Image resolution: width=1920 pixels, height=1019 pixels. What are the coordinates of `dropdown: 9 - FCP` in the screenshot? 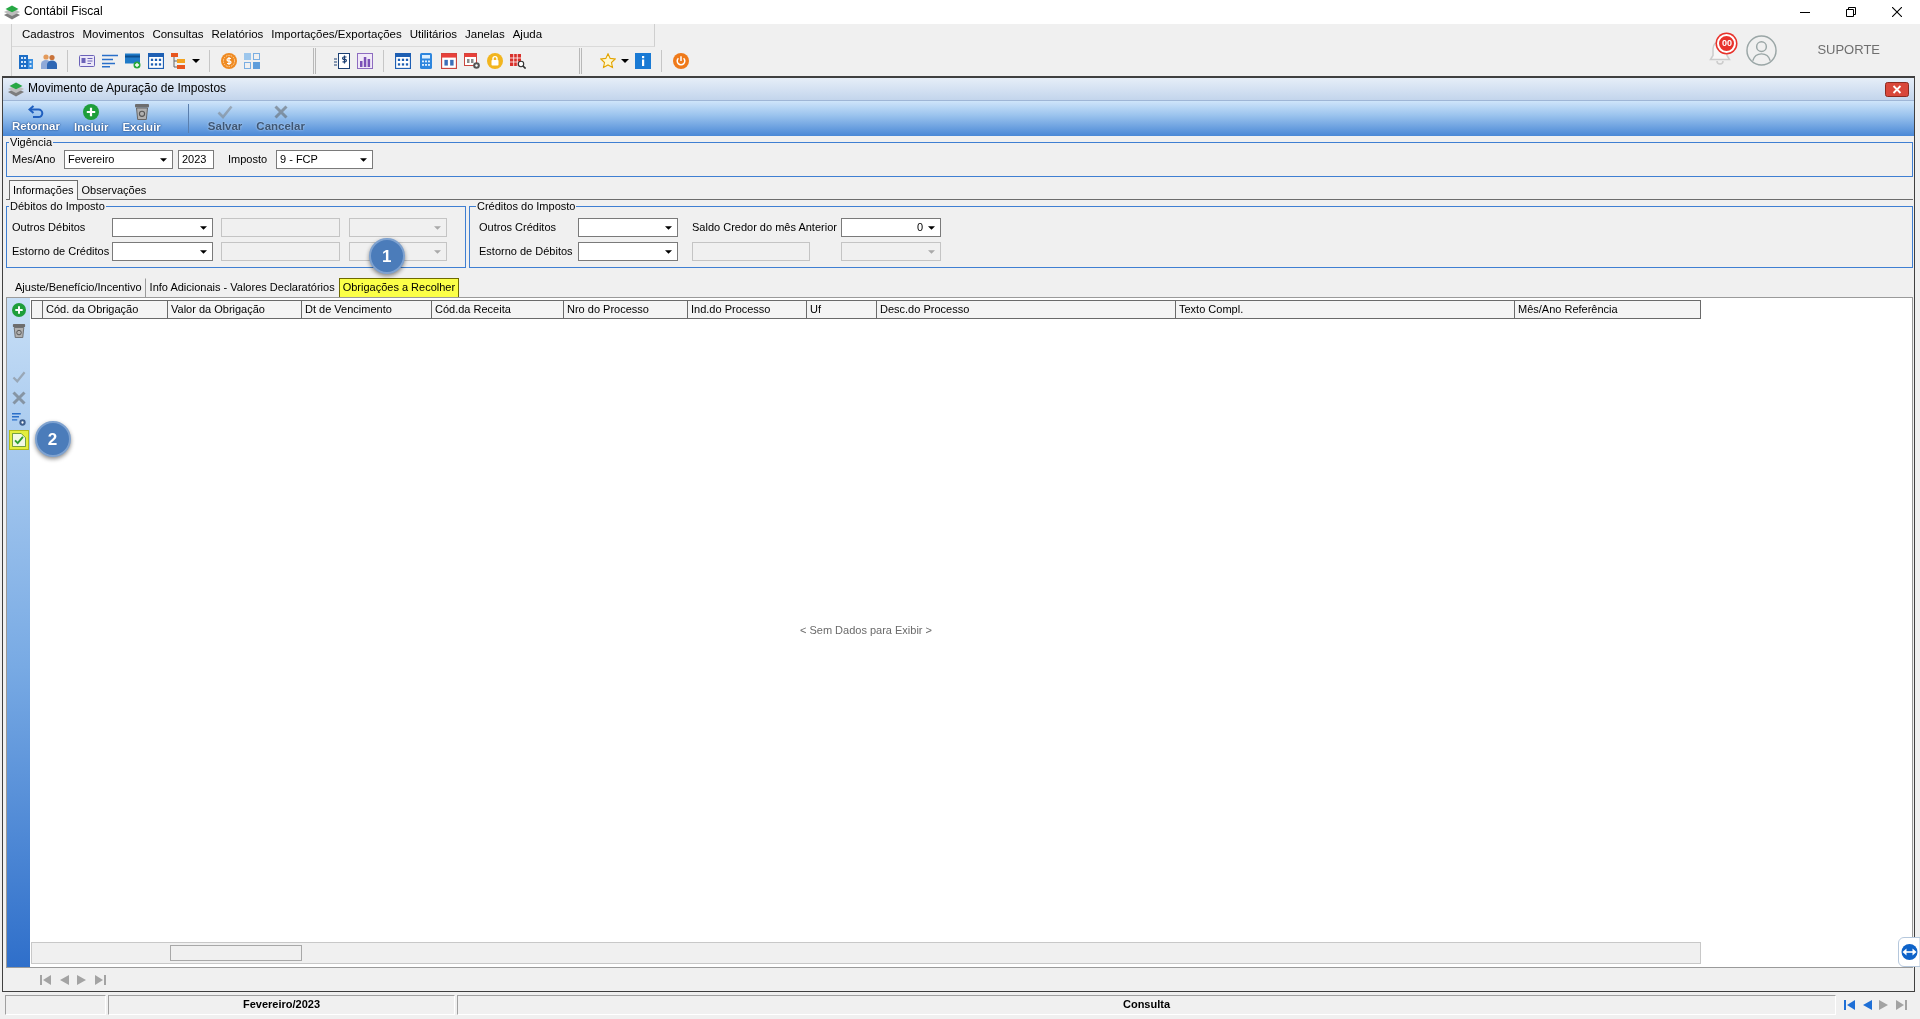 It's located at (324, 159).